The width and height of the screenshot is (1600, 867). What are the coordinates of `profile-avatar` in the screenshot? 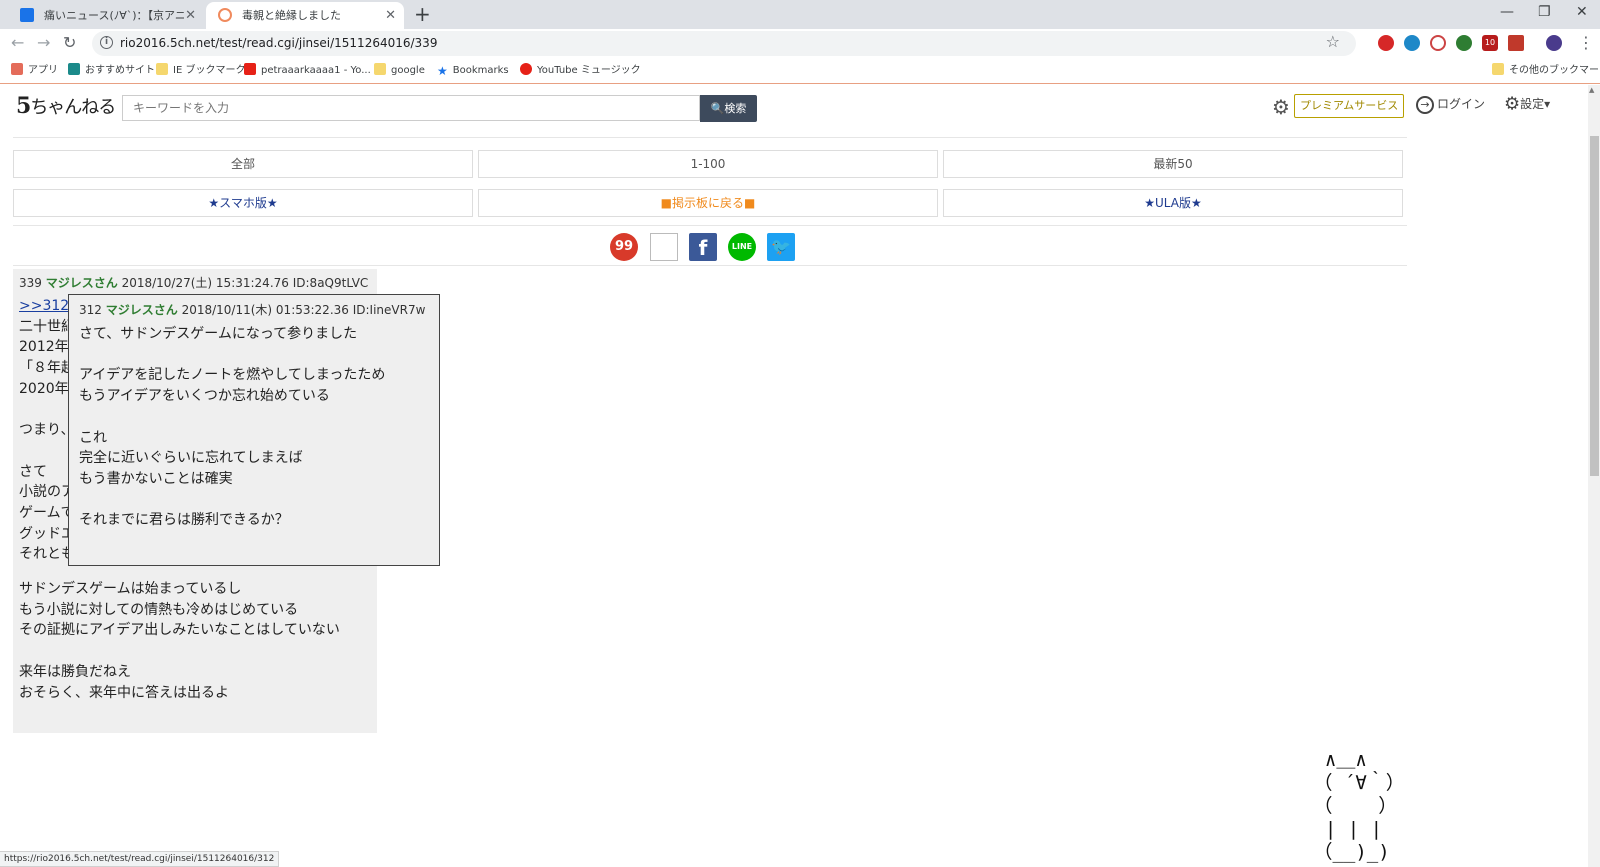 It's located at (1554, 43).